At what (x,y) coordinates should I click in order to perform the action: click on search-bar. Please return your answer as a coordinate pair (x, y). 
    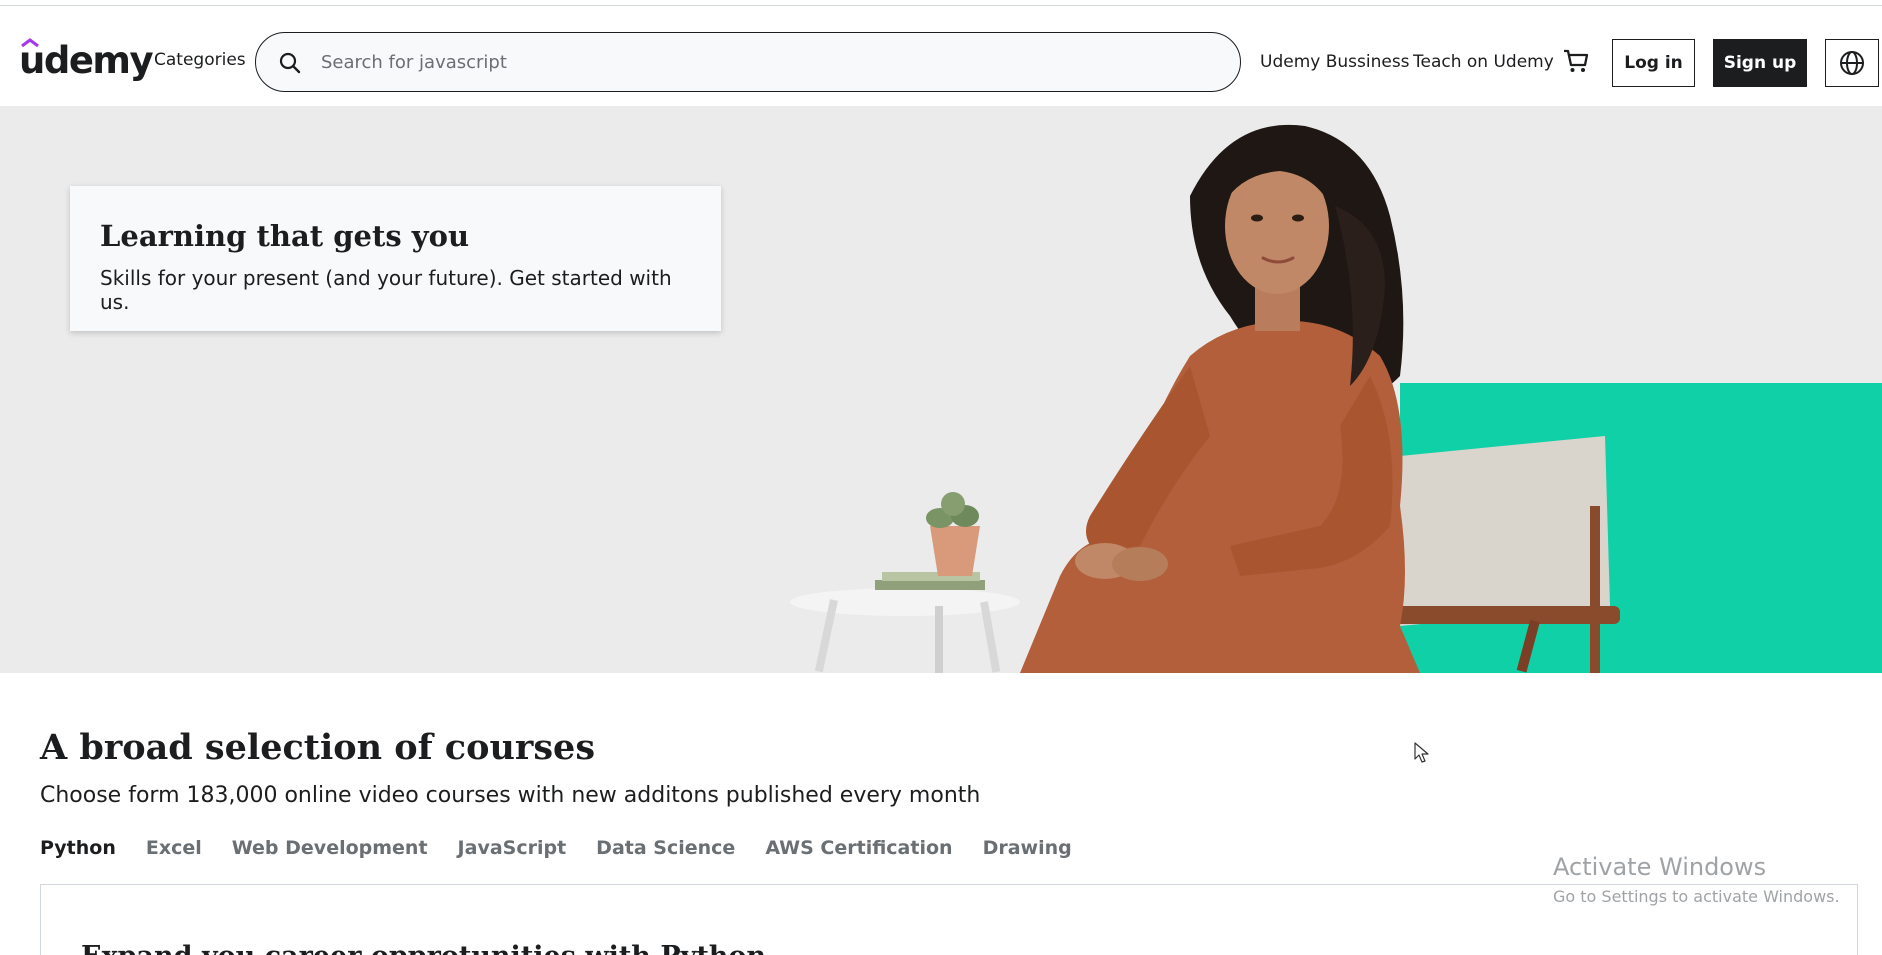
    Looking at the image, I should click on (748, 62).